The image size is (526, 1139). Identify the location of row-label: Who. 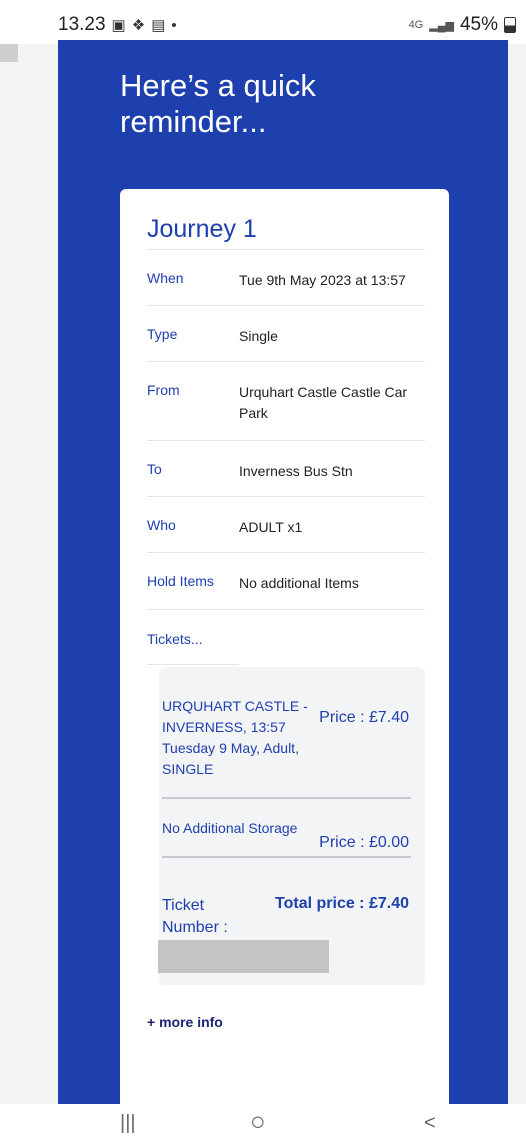
(161, 525).